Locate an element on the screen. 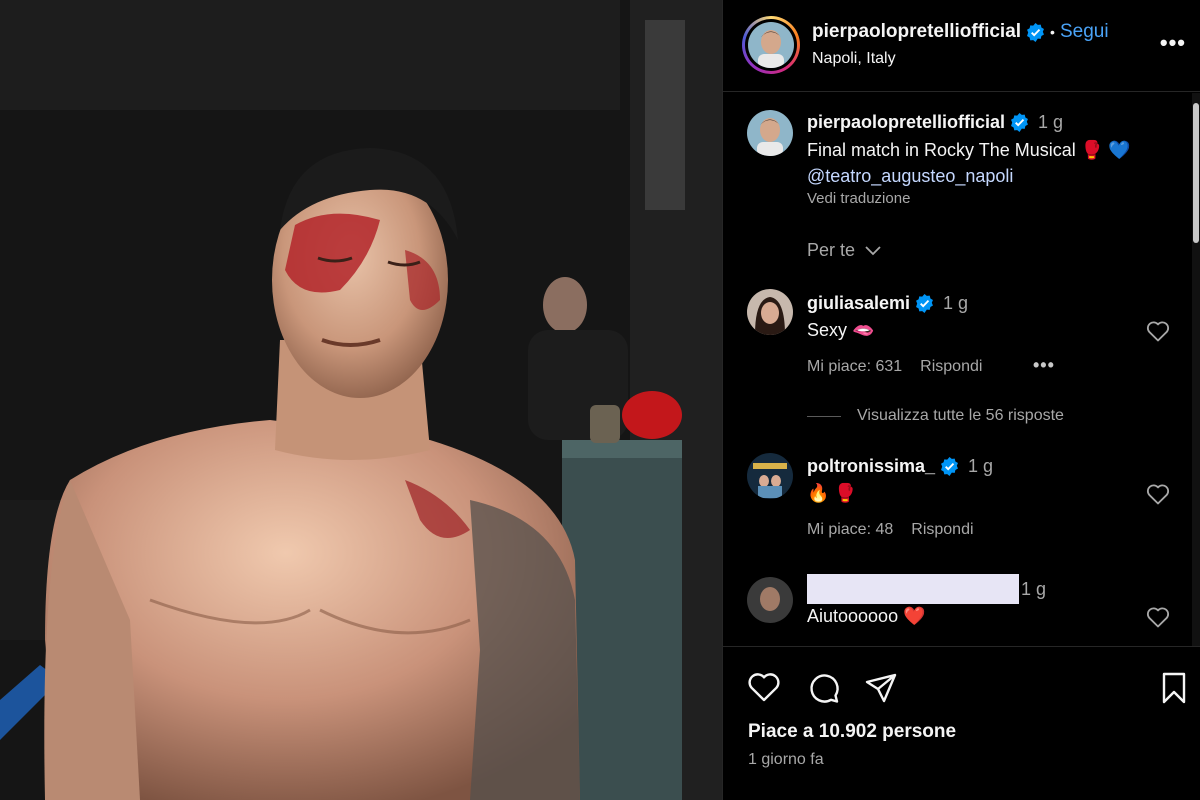  comment-text: Aiutoooooo ❤️ is located at coordinates (866, 616).